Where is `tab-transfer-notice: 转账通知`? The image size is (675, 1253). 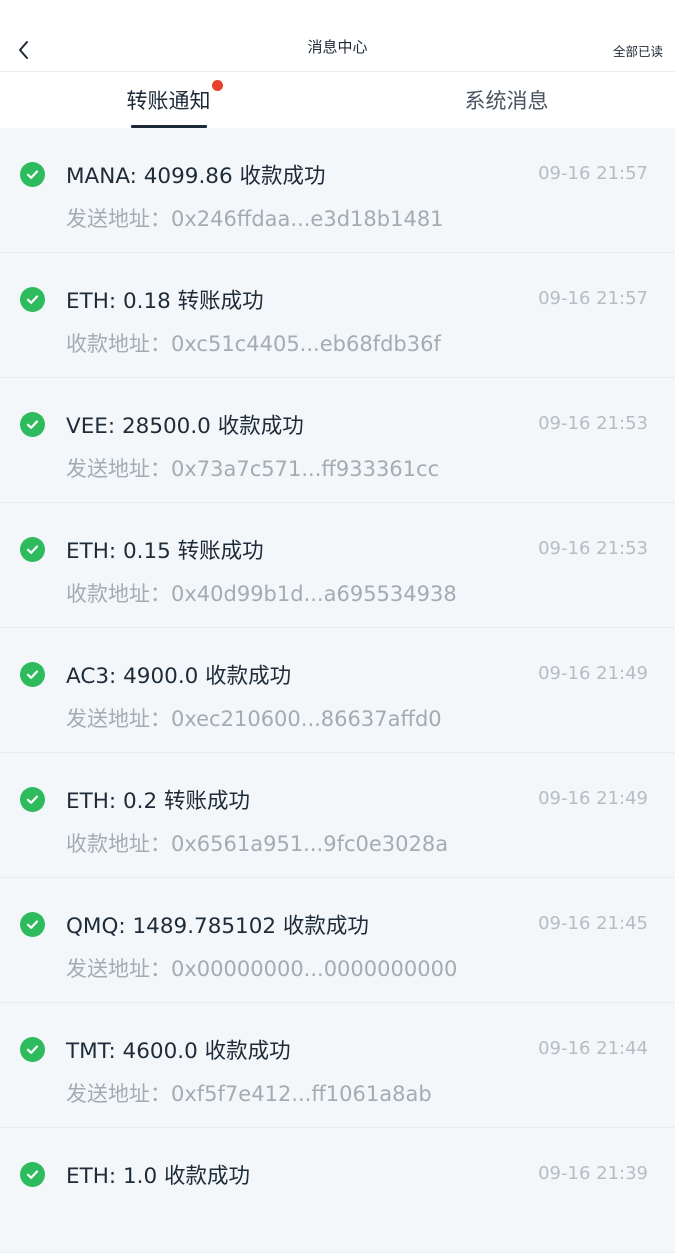
tab-transfer-notice: 转账通知 is located at coordinates (168, 100).